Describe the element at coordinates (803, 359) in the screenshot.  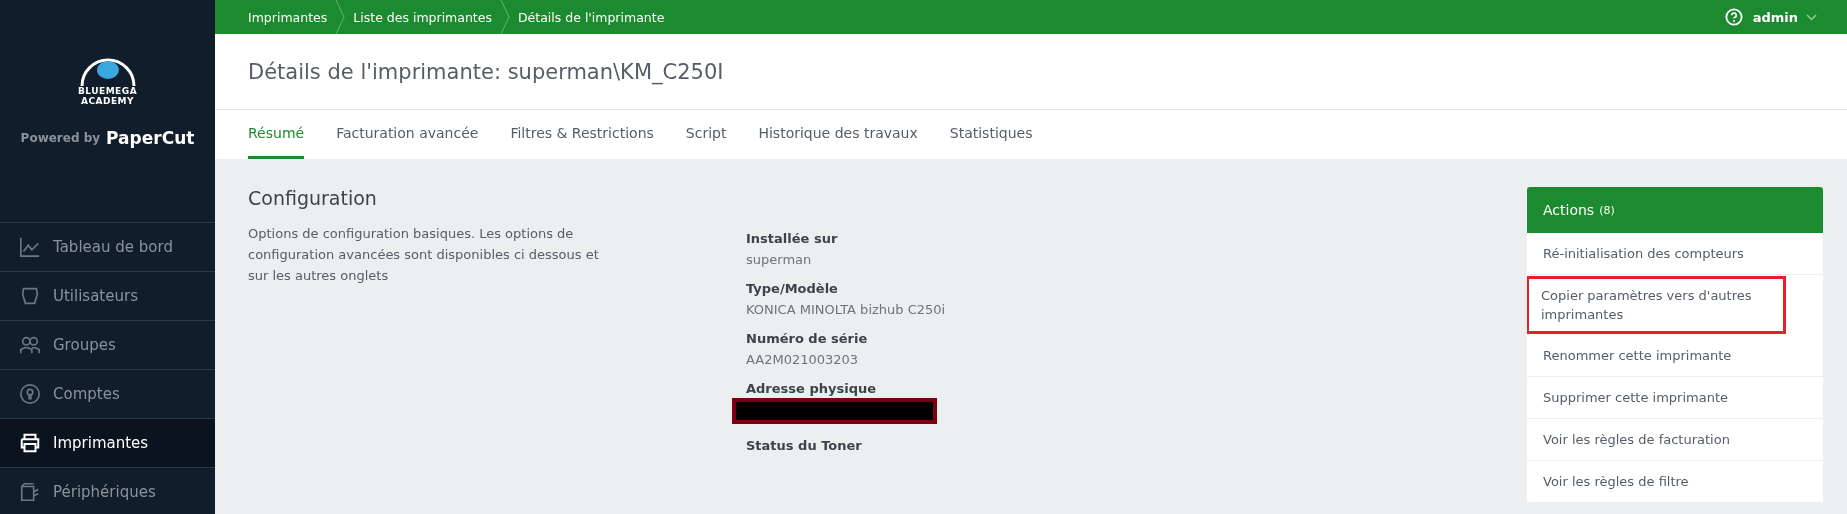
I see `field-value: AA2M021003203` at that location.